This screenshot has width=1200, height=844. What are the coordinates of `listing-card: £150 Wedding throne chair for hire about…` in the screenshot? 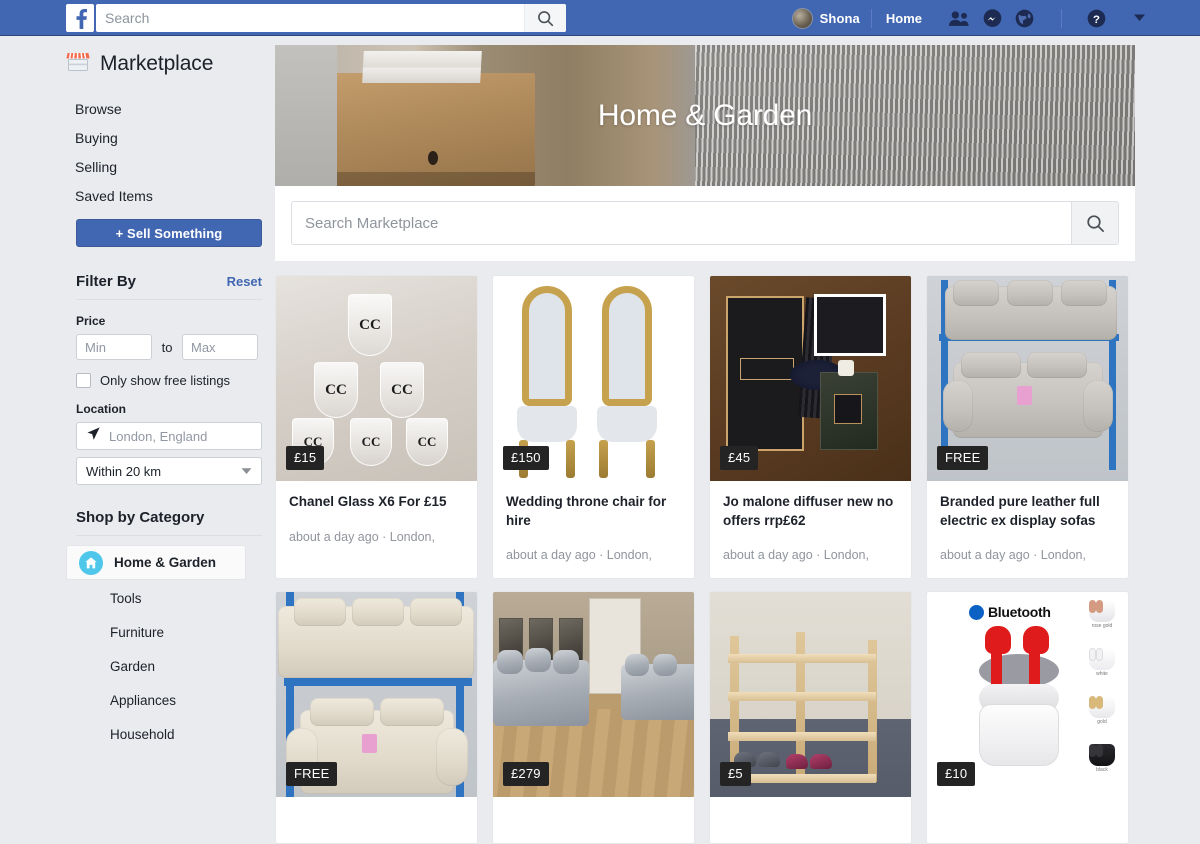 It's located at (593, 427).